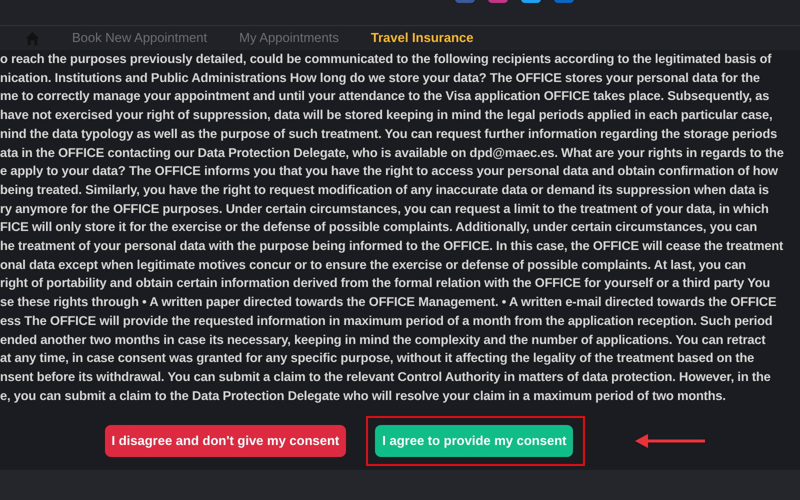 The width and height of the screenshot is (800, 500). I want to click on nav-tab: Travel Insurance, so click(422, 38).